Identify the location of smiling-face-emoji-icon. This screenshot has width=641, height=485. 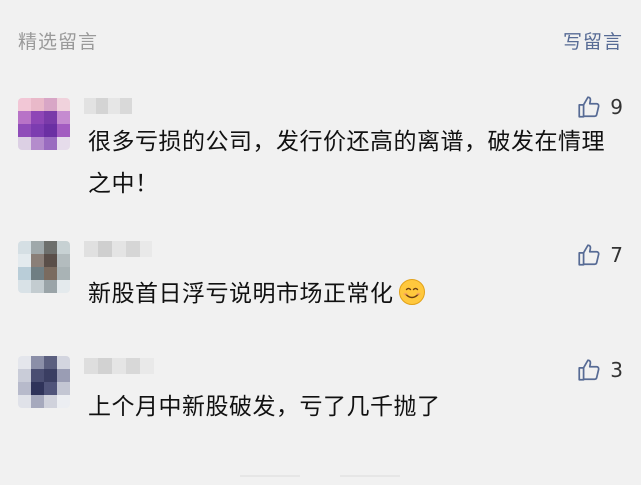
(411, 292).